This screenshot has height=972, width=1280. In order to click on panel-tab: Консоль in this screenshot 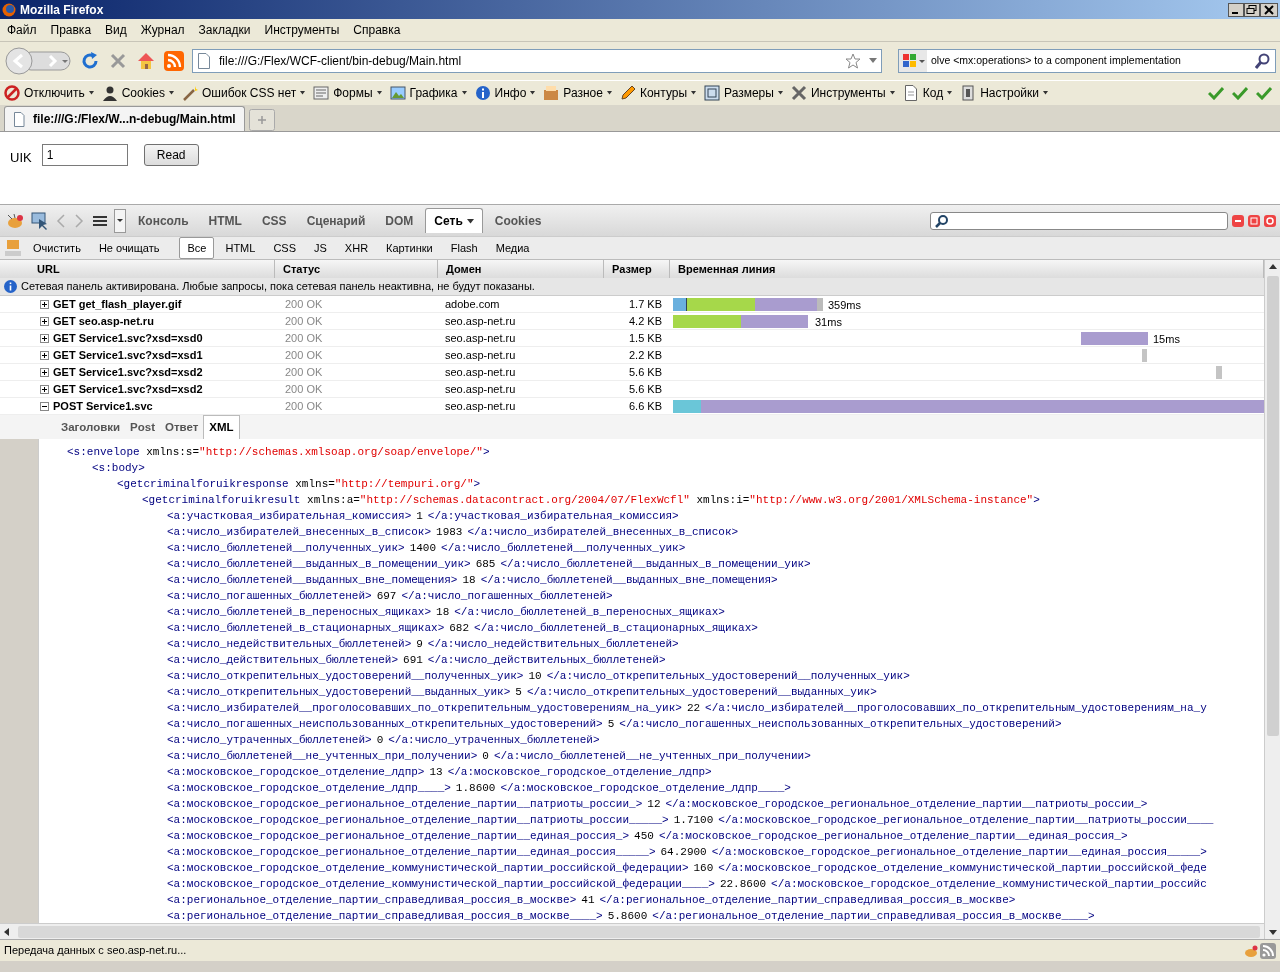, I will do `click(163, 220)`.